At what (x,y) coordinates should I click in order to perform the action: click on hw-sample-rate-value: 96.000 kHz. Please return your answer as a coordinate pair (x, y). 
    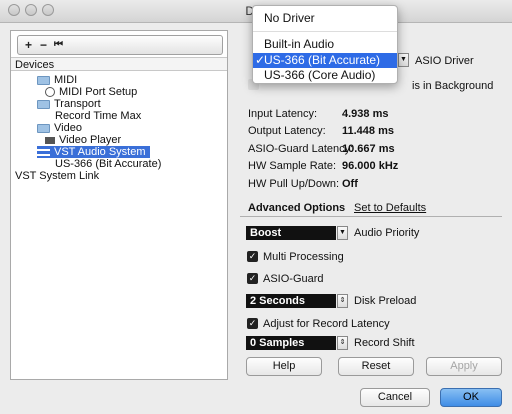
    Looking at the image, I should click on (370, 166).